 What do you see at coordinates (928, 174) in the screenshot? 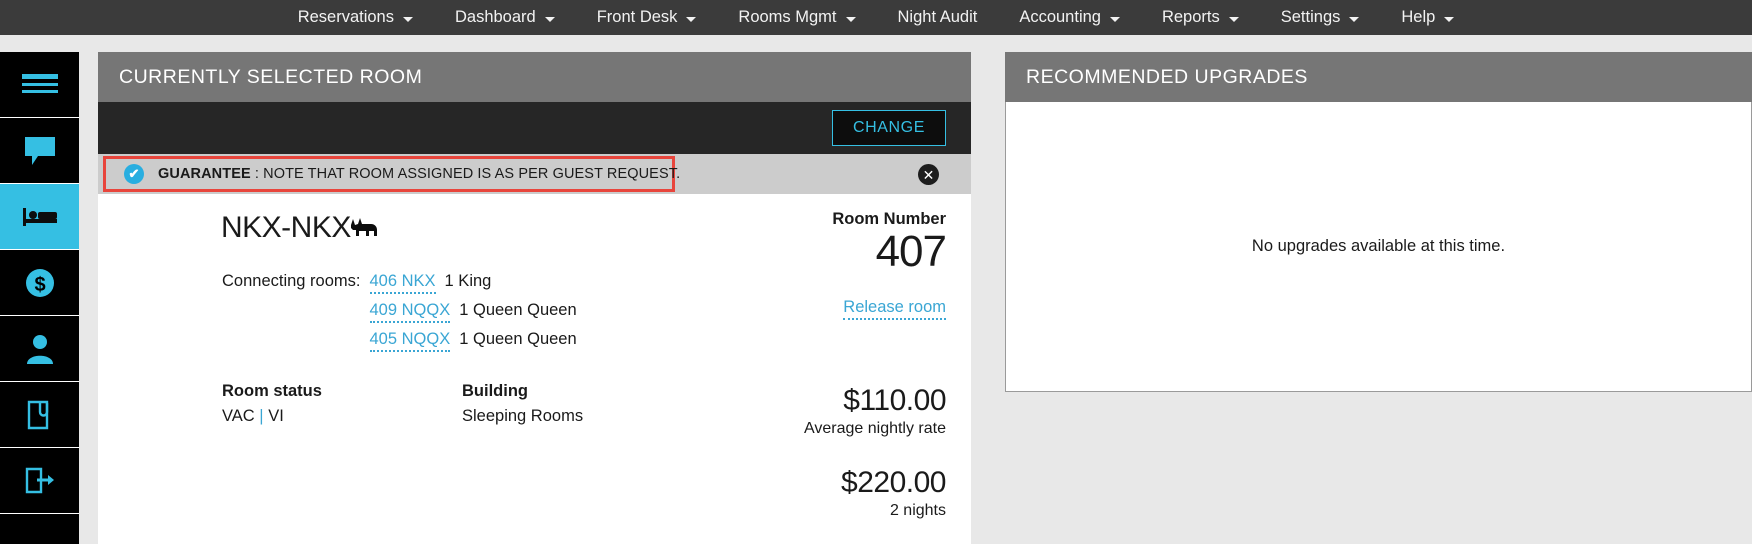
I see `close-icon: ✕` at bounding box center [928, 174].